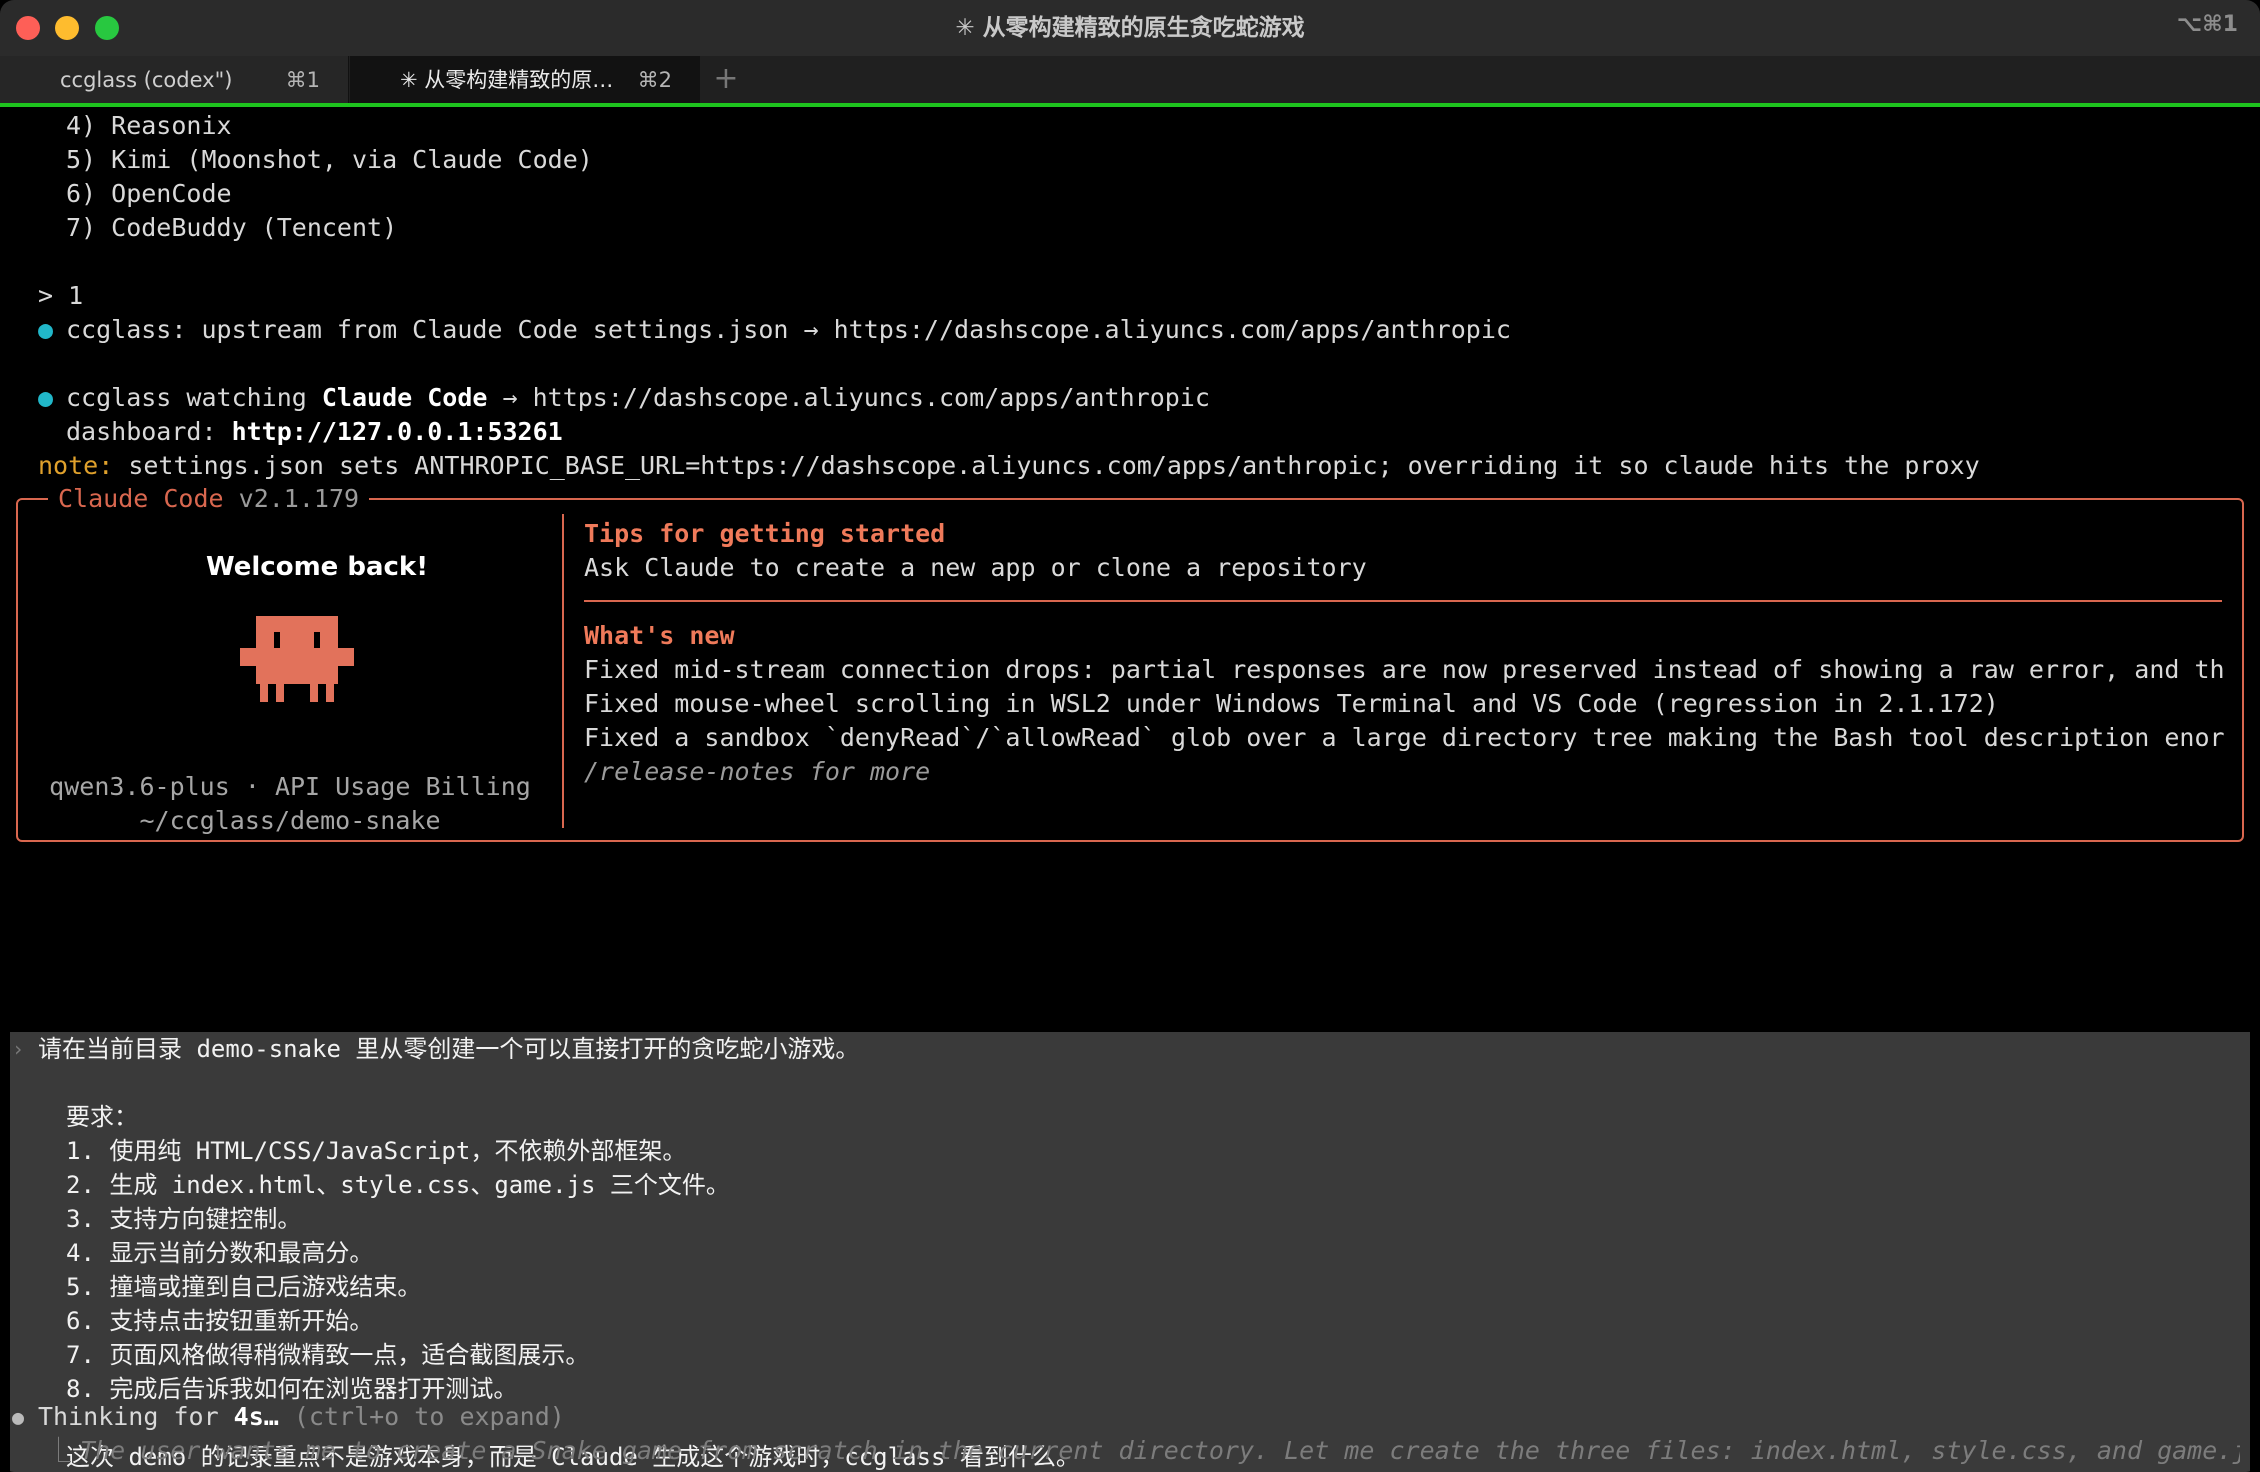 The image size is (2260, 1472). I want to click on box-horizontal-divider, so click(1403, 601).